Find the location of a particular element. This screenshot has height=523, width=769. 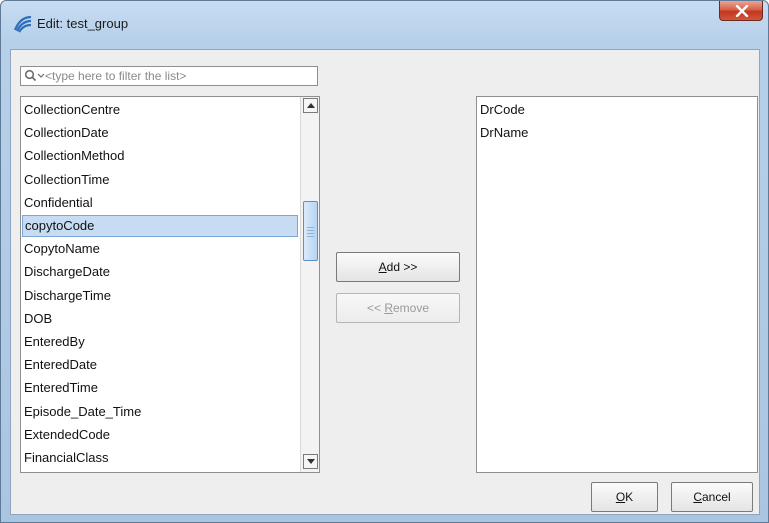

list-item: DrCode is located at coordinates (613, 110).